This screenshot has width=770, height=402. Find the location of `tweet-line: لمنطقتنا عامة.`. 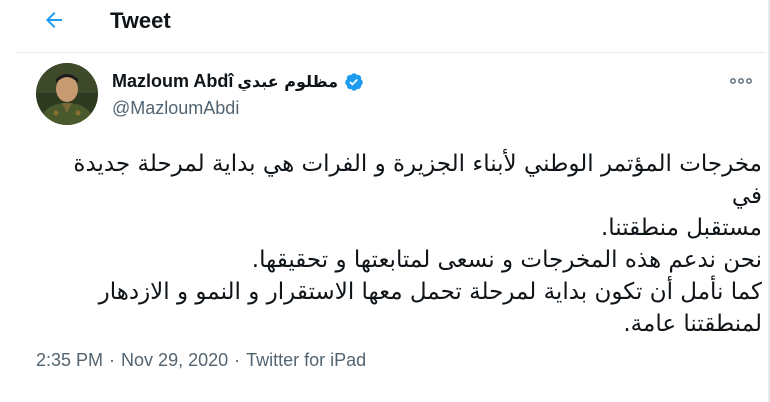

tweet-line: لمنطقتنا عامة. is located at coordinates (692, 324).